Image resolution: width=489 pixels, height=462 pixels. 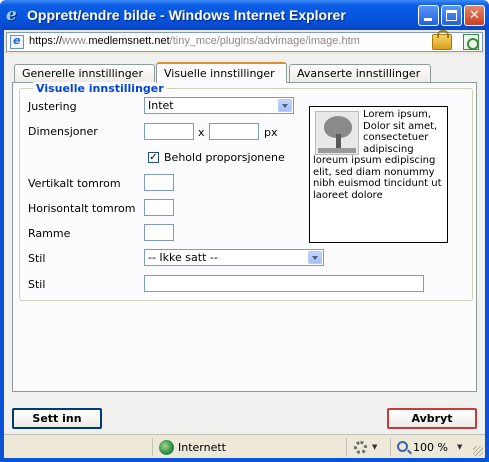 I want to click on ie-icon: e, so click(x=11, y=15).